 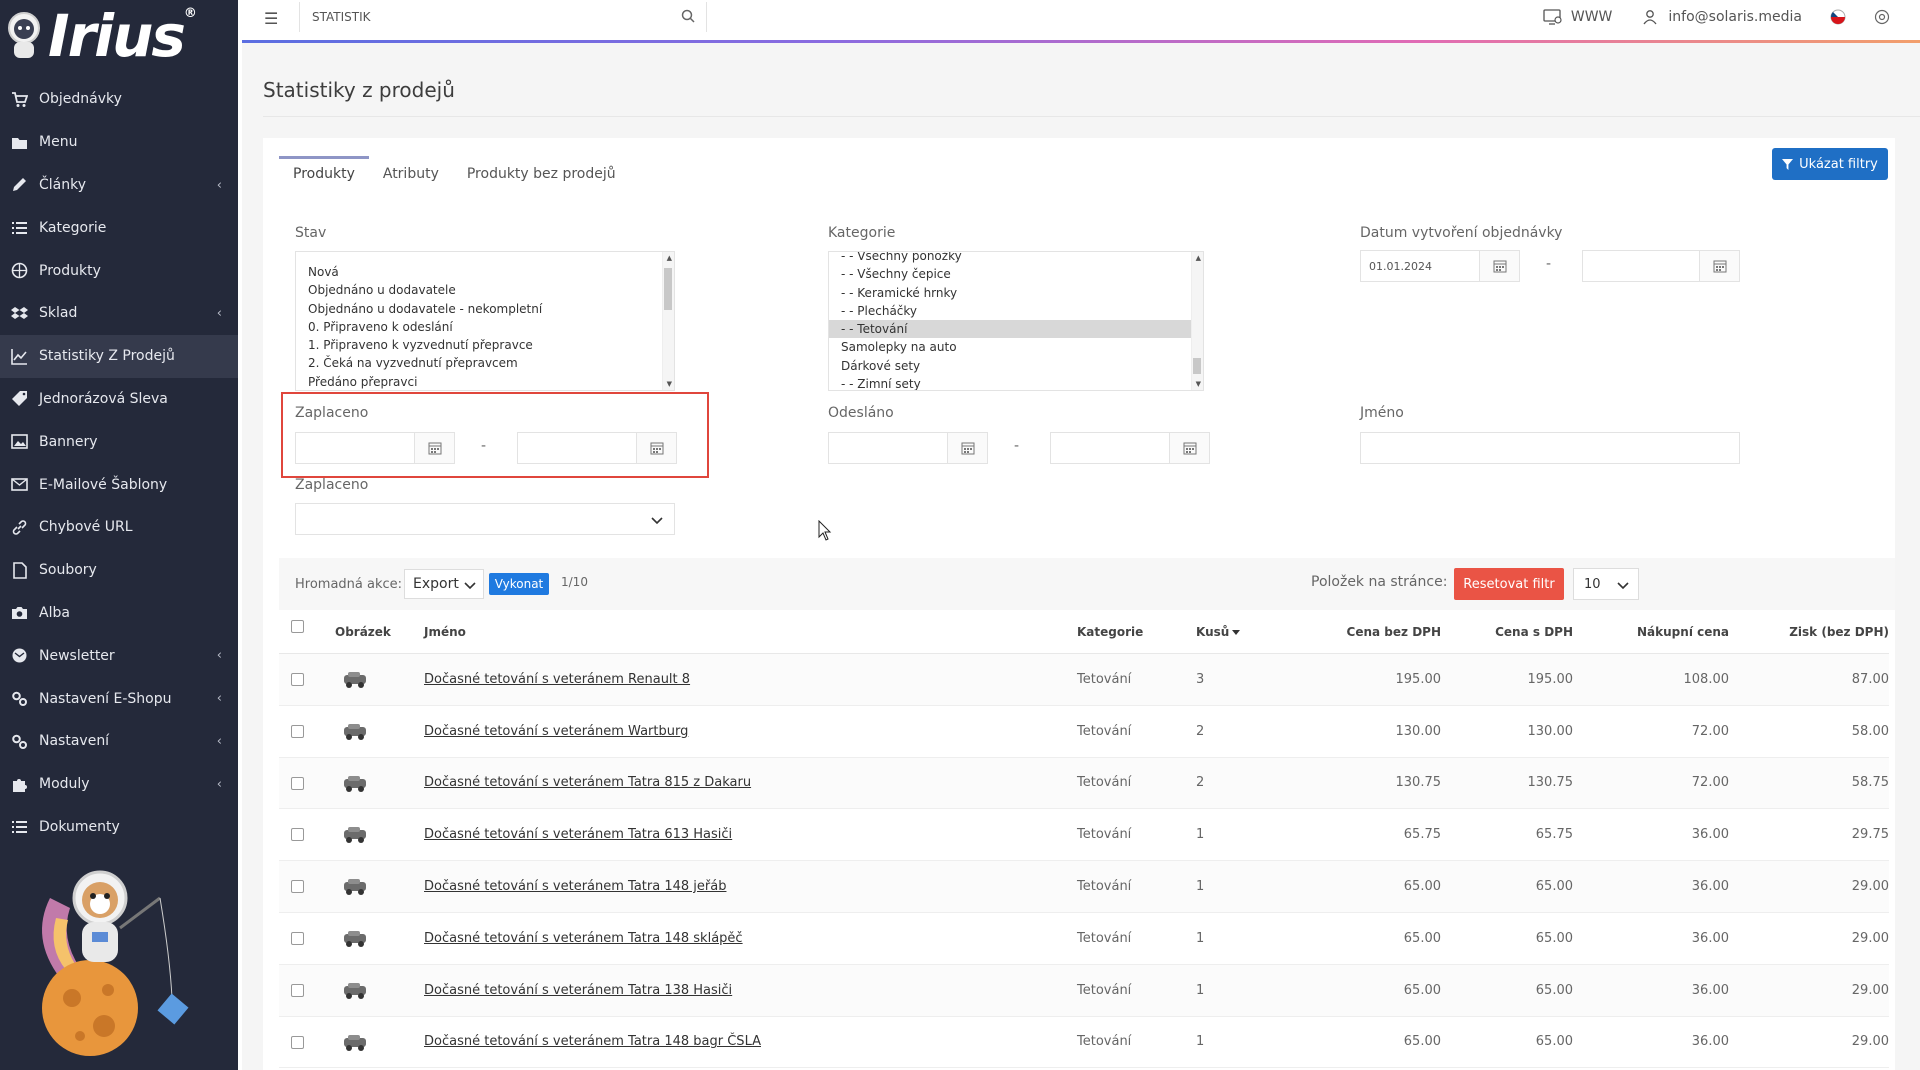 I want to click on user-account-link: info@solaris.media, so click(x=1721, y=17).